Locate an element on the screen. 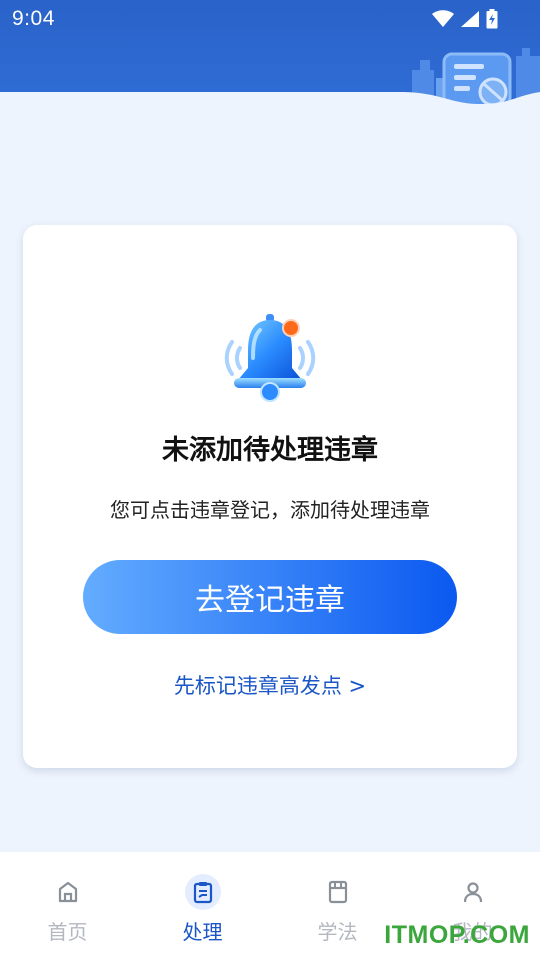 The image size is (540, 960). tab-home: 首页 is located at coordinates (67, 906).